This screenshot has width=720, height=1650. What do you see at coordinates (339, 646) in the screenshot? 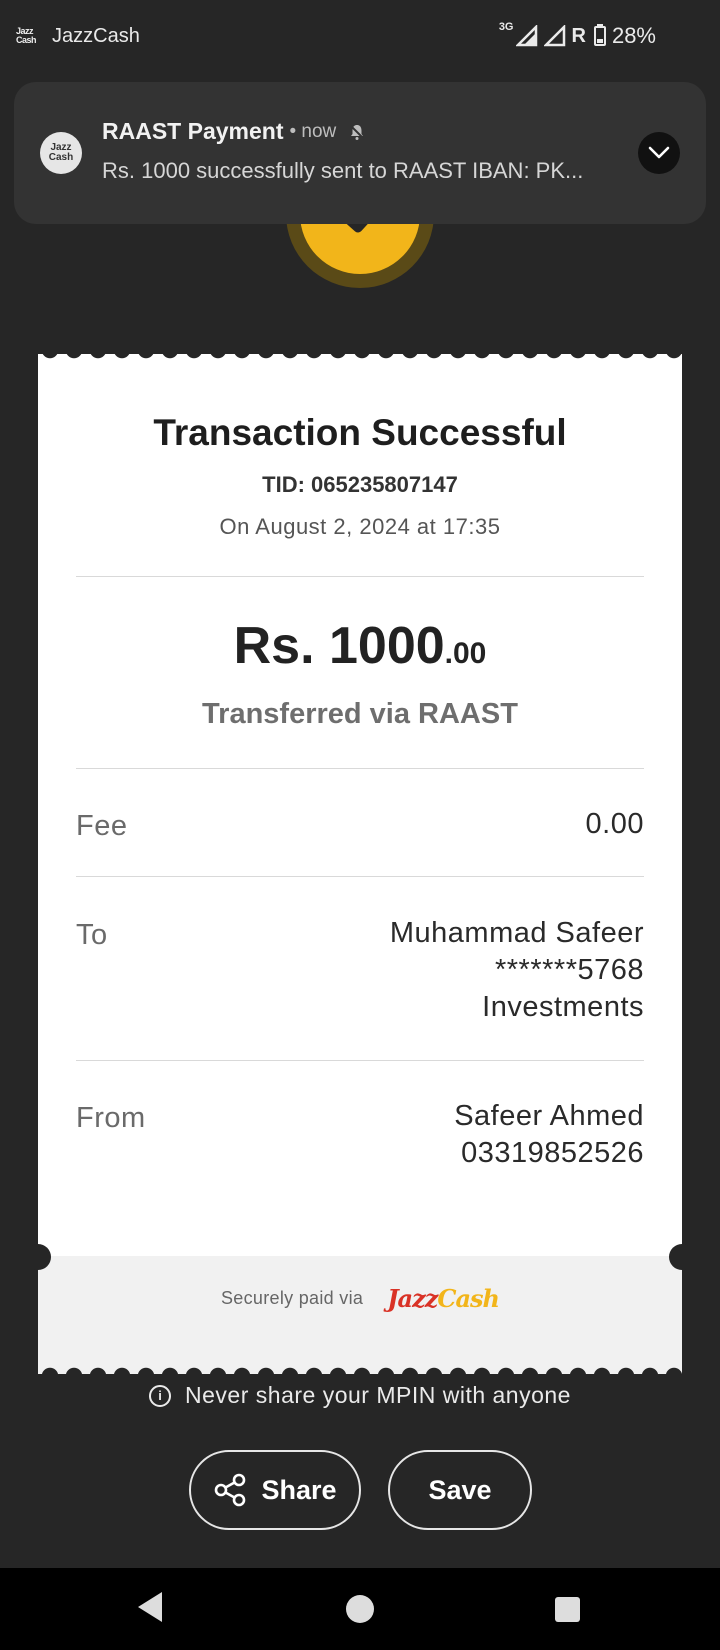
I see `amount-main: Rs. 1000` at bounding box center [339, 646].